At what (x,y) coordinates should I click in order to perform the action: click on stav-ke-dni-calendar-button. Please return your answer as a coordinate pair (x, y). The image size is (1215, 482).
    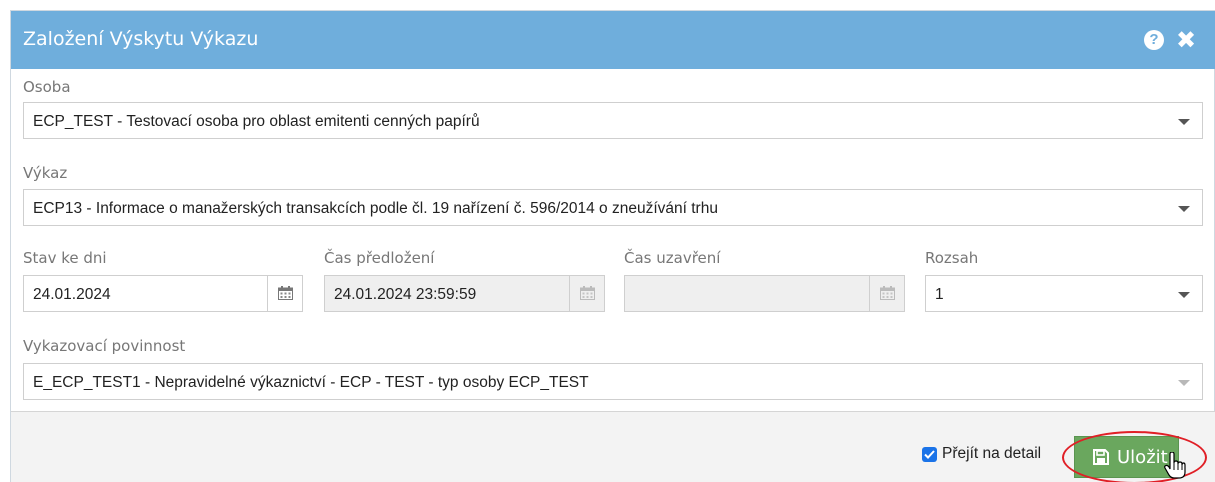
    Looking at the image, I should click on (284, 293).